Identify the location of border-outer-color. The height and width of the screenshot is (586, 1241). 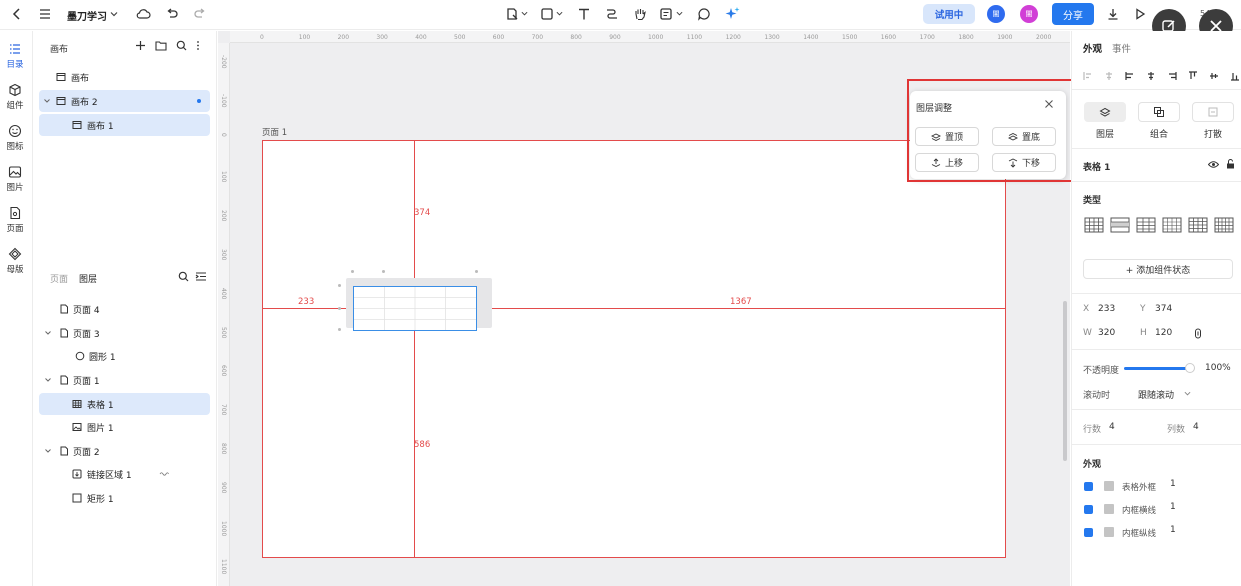
(1109, 486).